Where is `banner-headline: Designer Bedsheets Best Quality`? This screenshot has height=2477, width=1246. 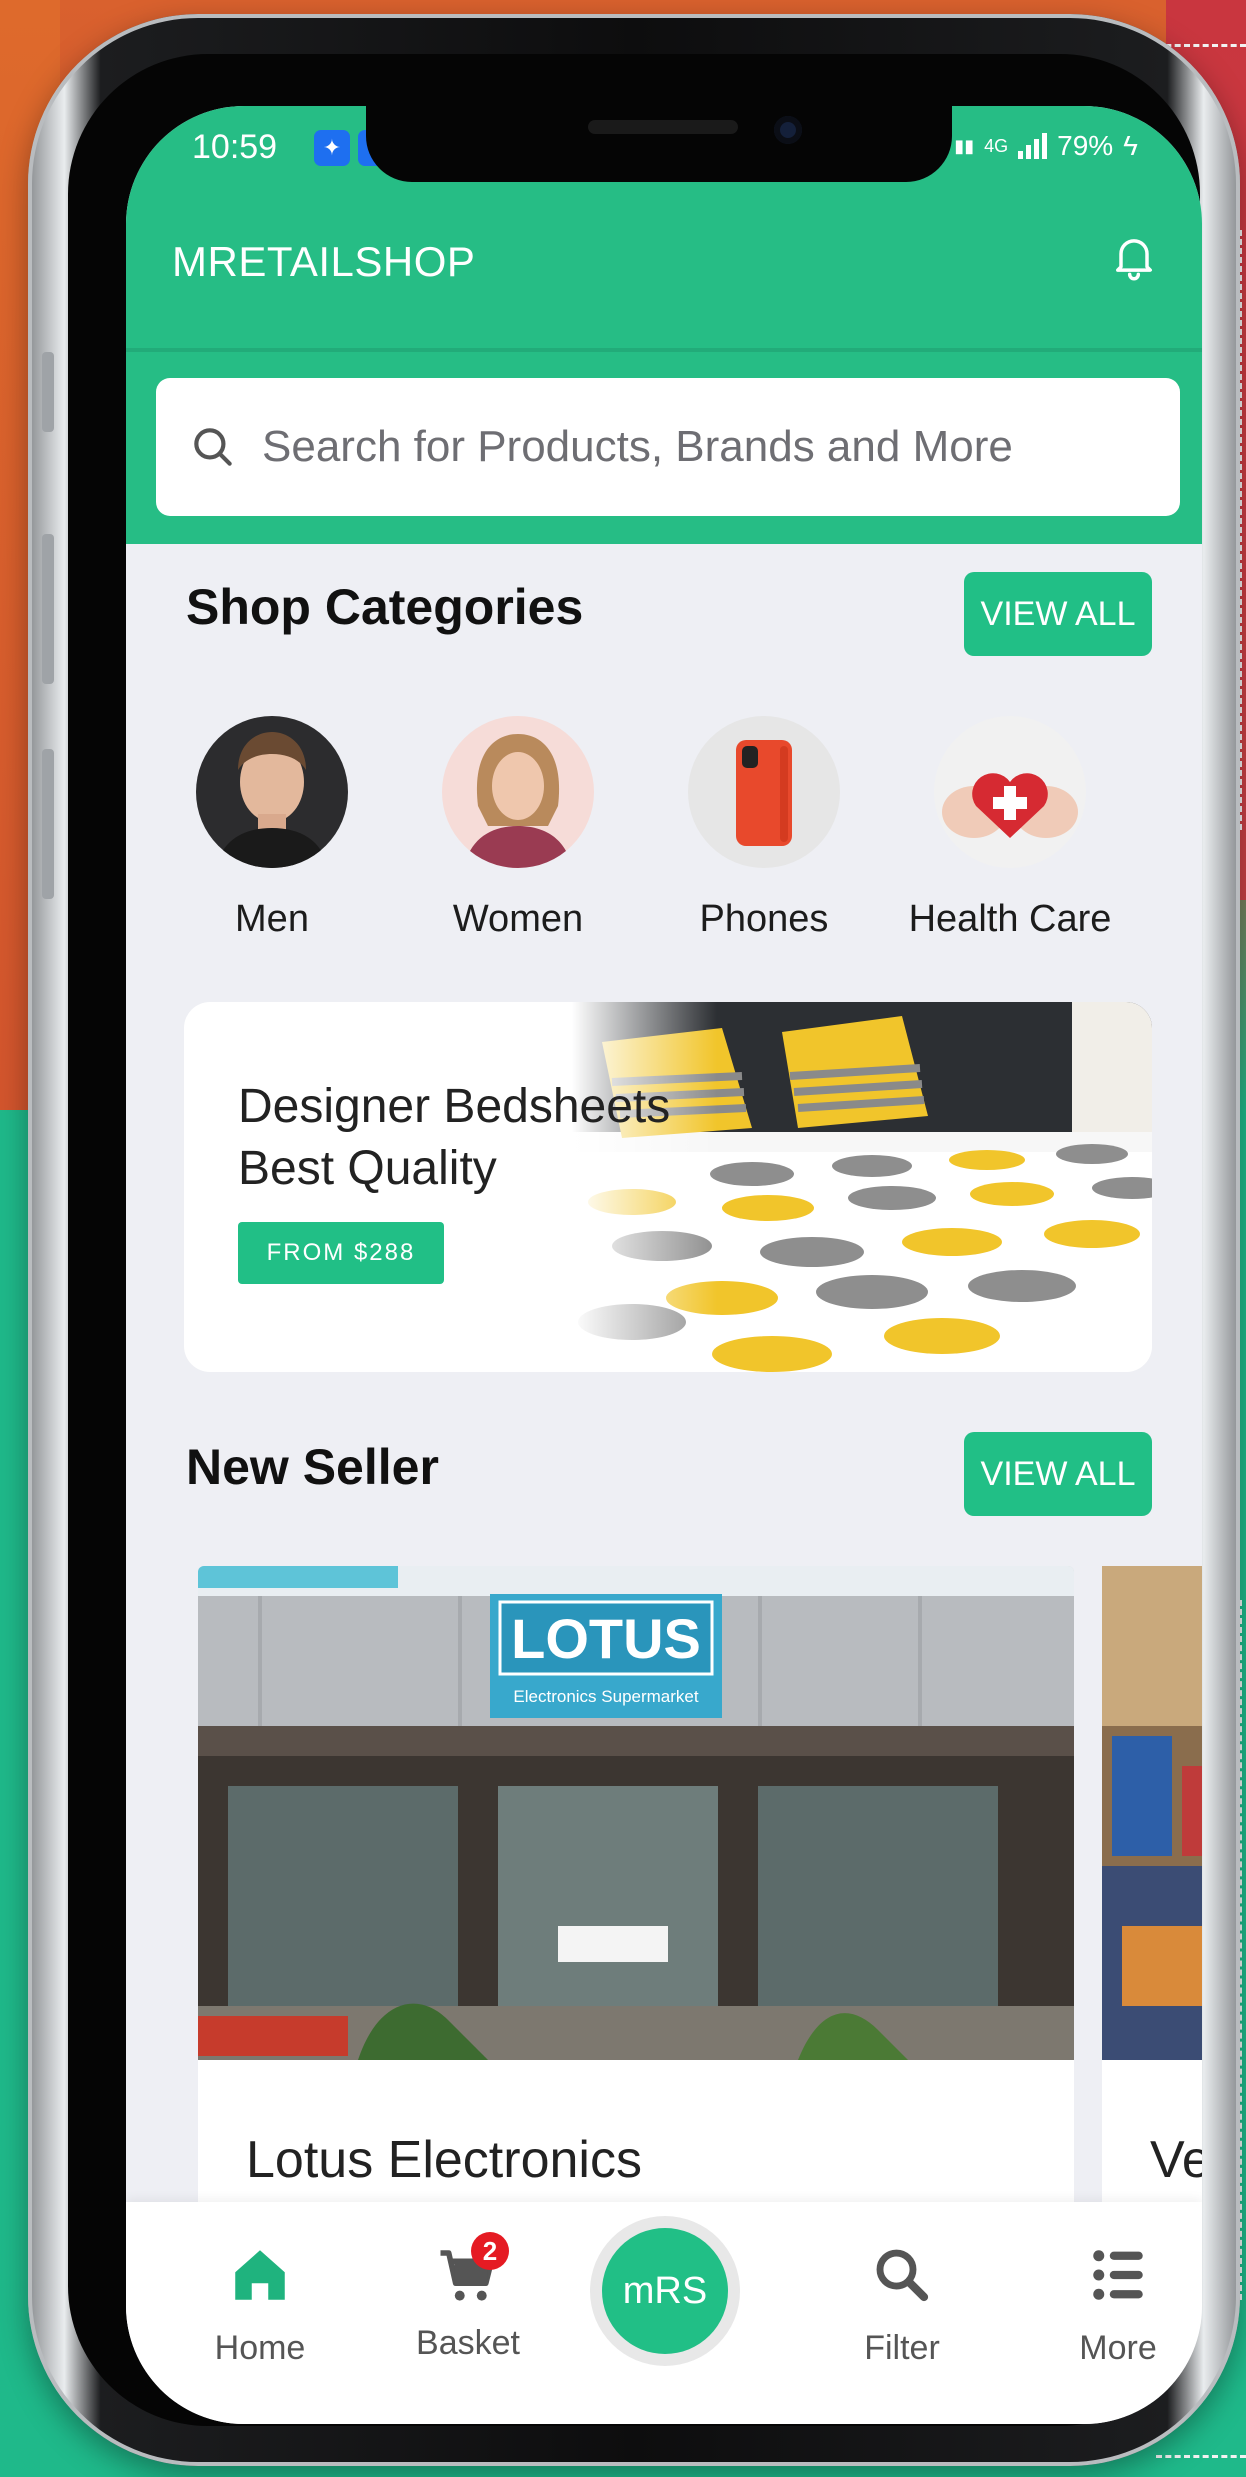
banner-headline: Designer Bedsheets Best Quality is located at coordinates (498, 1138).